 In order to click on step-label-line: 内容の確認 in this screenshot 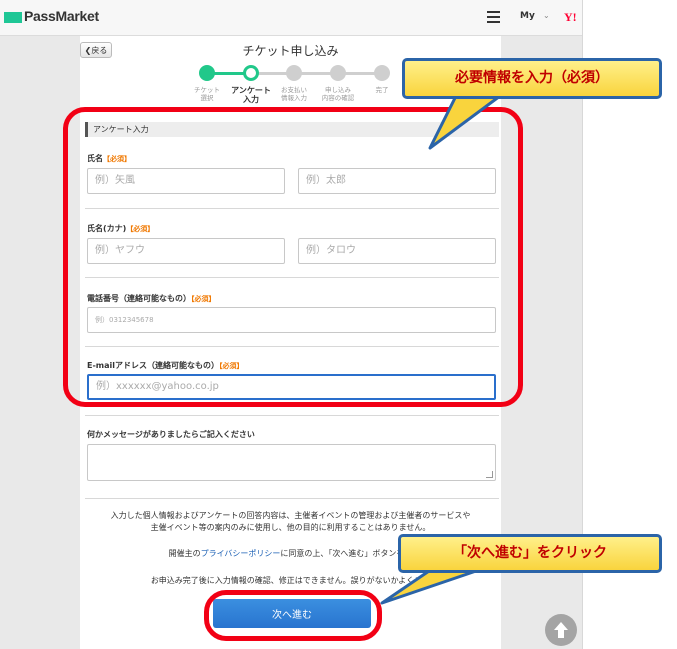, I will do `click(338, 98)`.